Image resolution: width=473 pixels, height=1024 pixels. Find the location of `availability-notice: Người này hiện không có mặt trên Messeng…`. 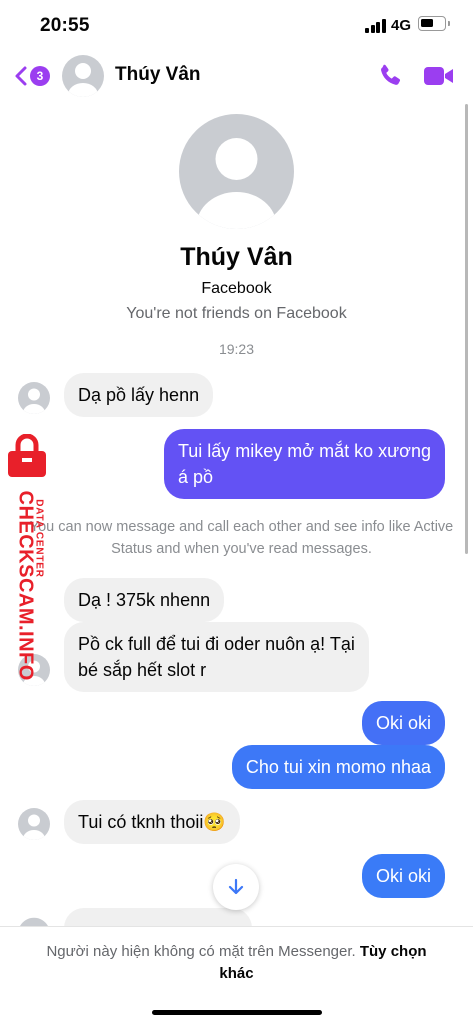

availability-notice: Người này hiện không có mặt trên Messeng… is located at coordinates (236, 963).